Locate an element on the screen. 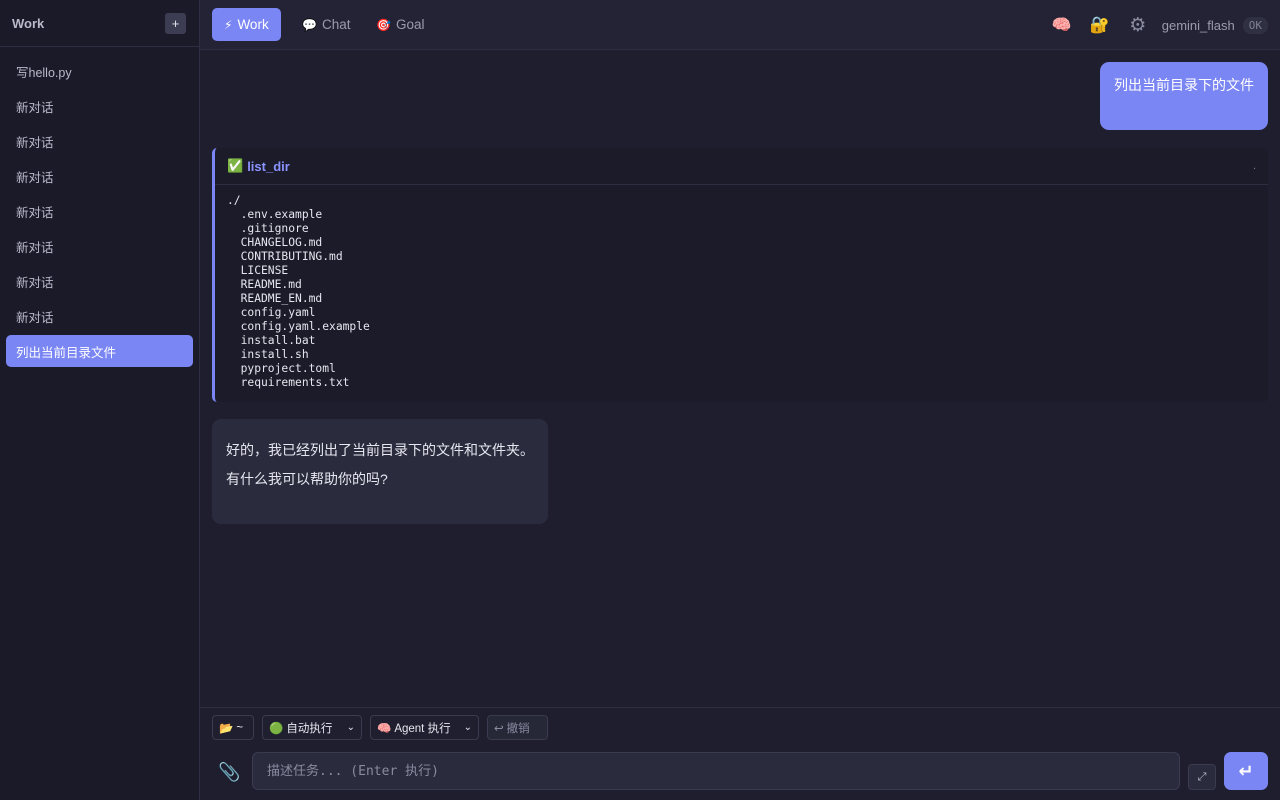 This screenshot has height=800, width=1280. assistant-line: 有什么我可以帮助你的吗? is located at coordinates (307, 479).